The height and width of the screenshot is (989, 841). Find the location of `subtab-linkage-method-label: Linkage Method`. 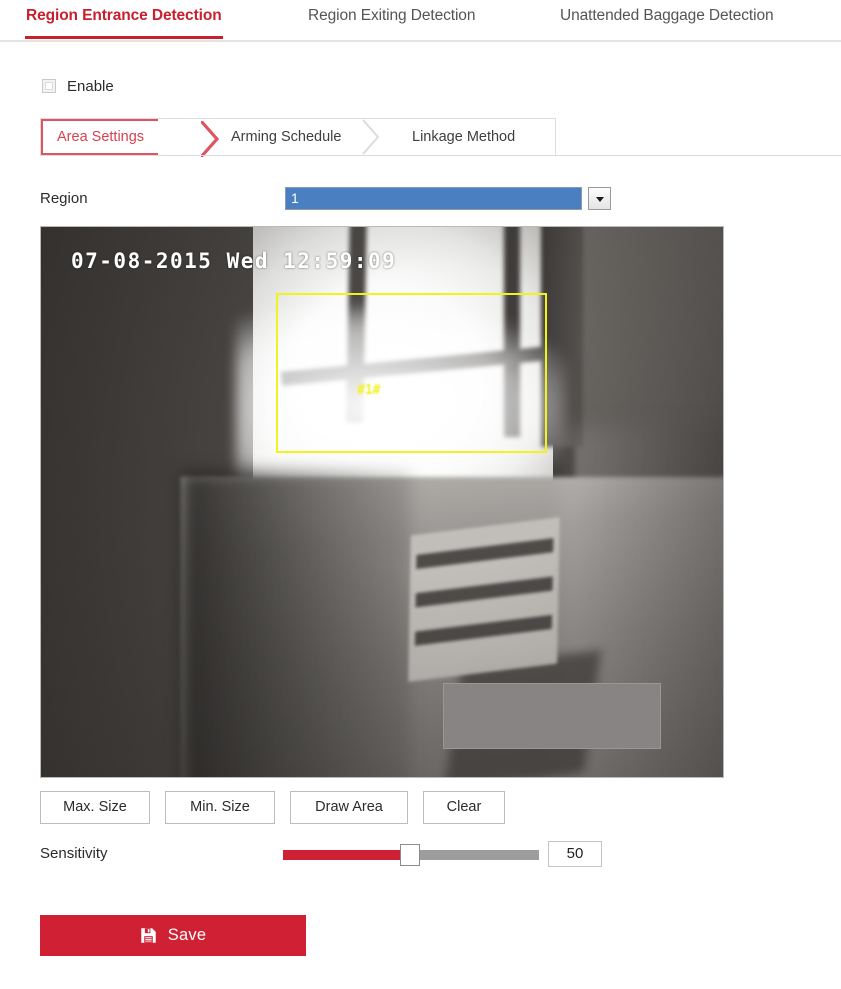

subtab-linkage-method-label: Linkage Method is located at coordinates (464, 137).